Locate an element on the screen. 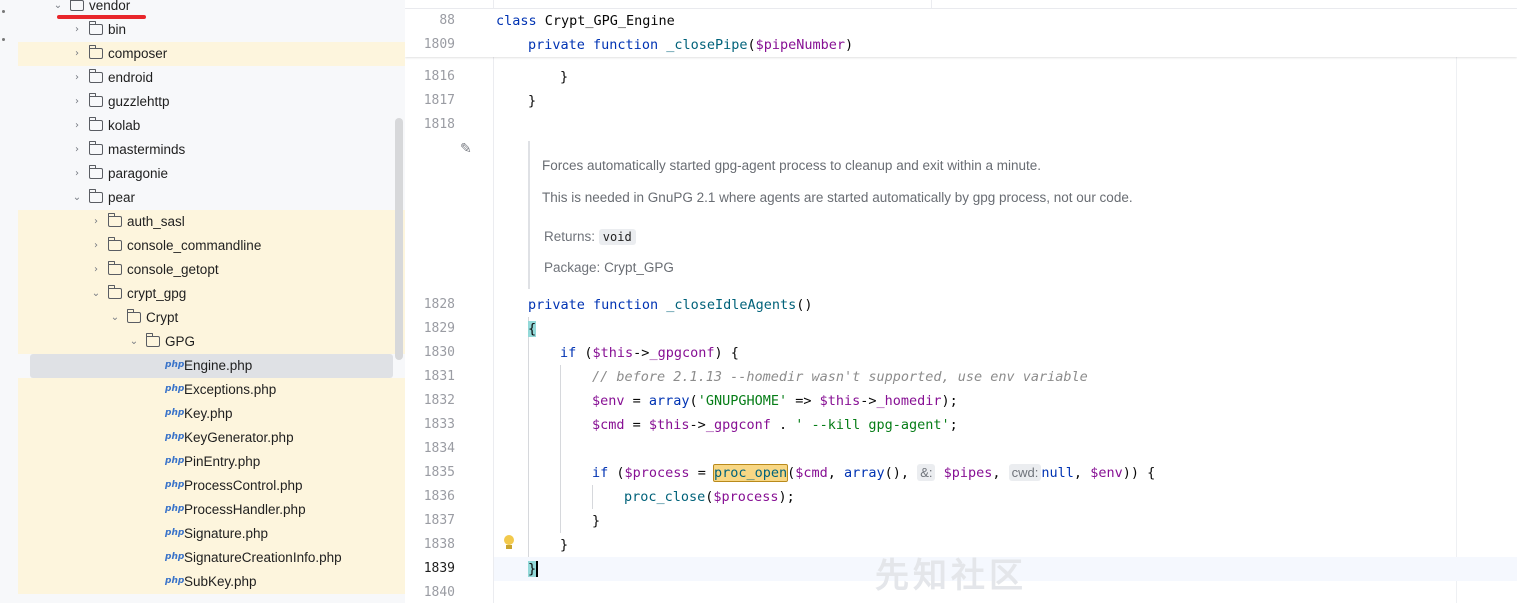  code-line: private function _closeIdleAgents() is located at coordinates (670, 305).